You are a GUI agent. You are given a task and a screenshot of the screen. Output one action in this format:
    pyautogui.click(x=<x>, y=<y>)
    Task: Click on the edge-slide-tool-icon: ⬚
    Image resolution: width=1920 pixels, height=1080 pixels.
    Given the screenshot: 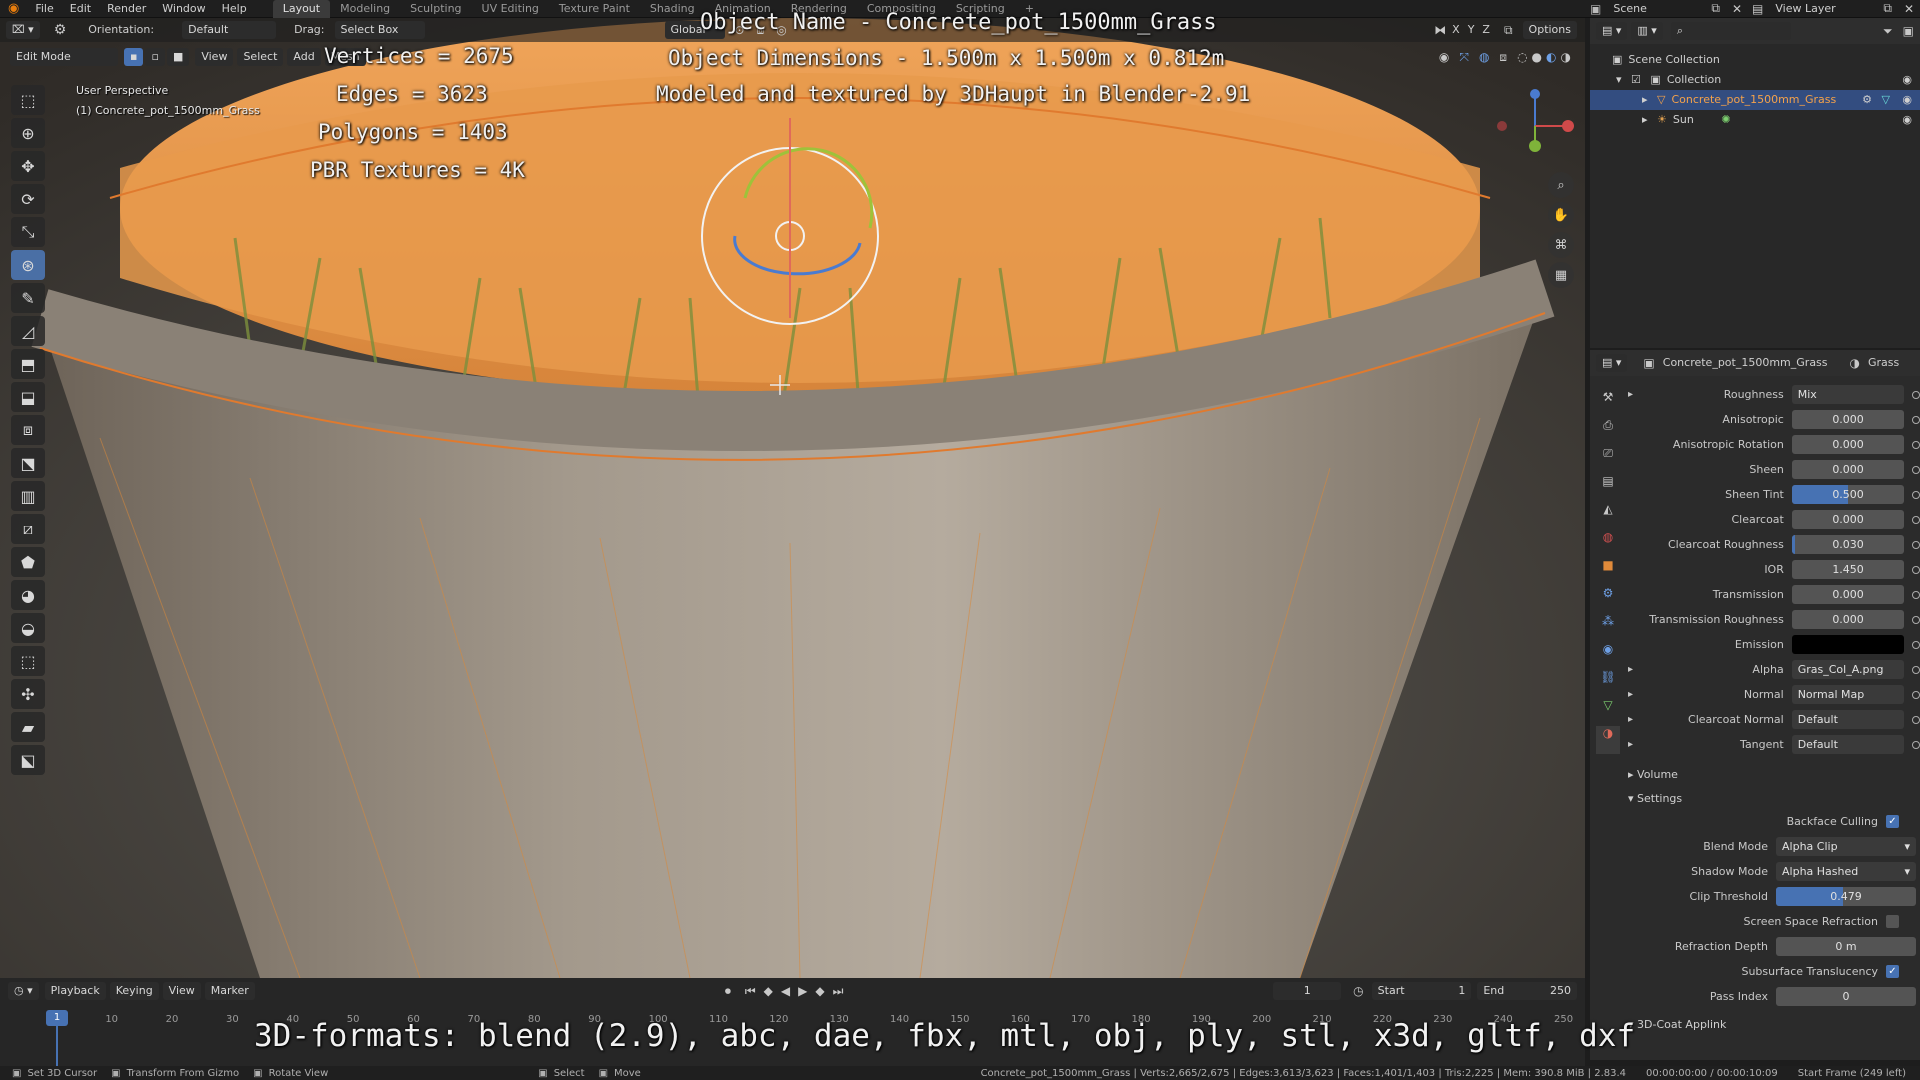 What is the action you would take?
    pyautogui.click(x=28, y=661)
    